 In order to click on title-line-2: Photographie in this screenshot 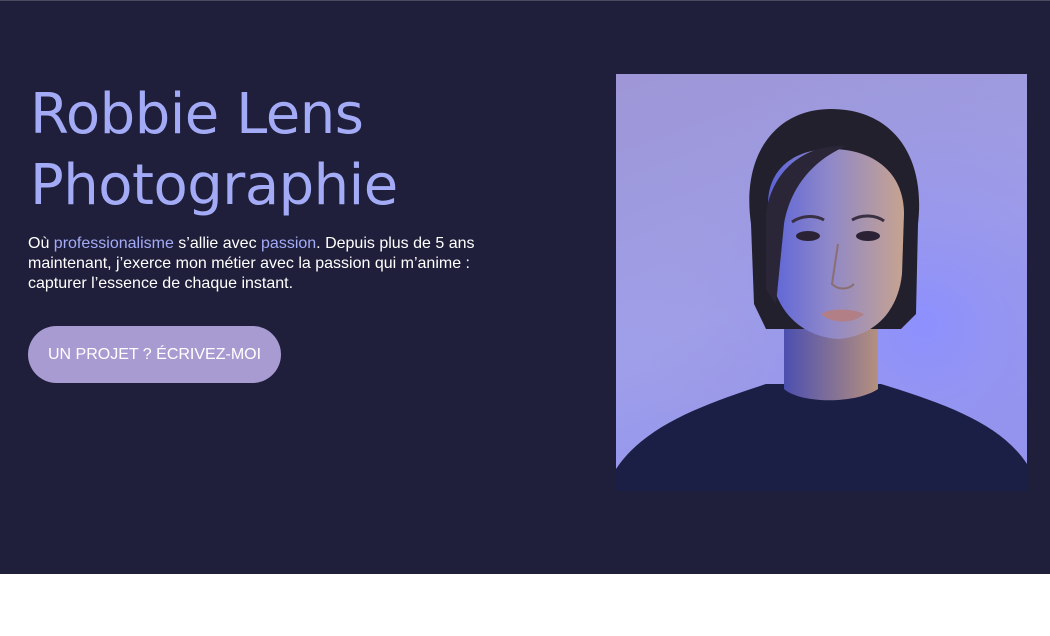, I will do `click(214, 185)`.